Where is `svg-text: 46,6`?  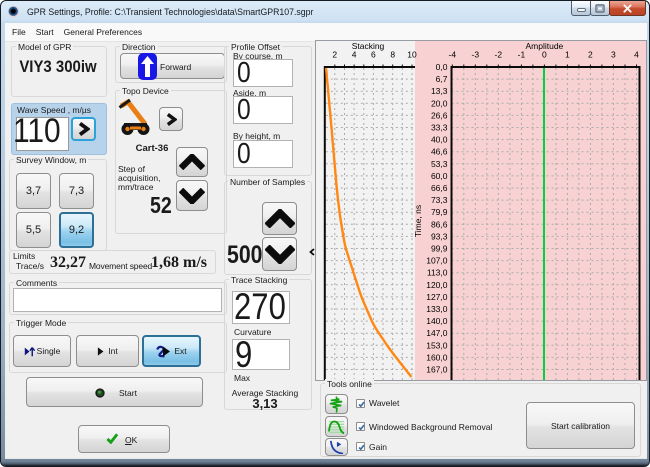 svg-text: 46,6 is located at coordinates (439, 152).